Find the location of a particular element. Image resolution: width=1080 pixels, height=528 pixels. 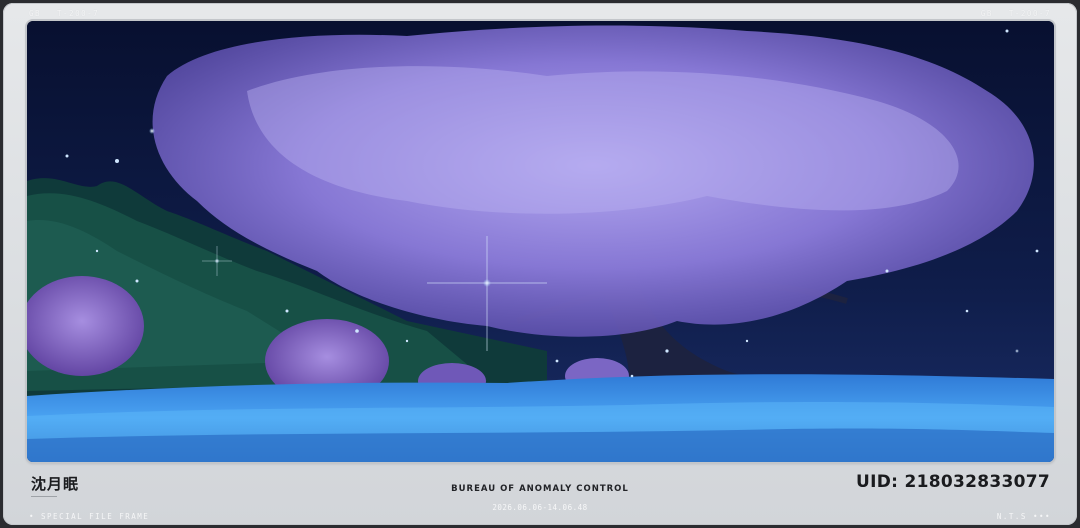

header-code-right-a: GB is located at coordinates (986, 13).